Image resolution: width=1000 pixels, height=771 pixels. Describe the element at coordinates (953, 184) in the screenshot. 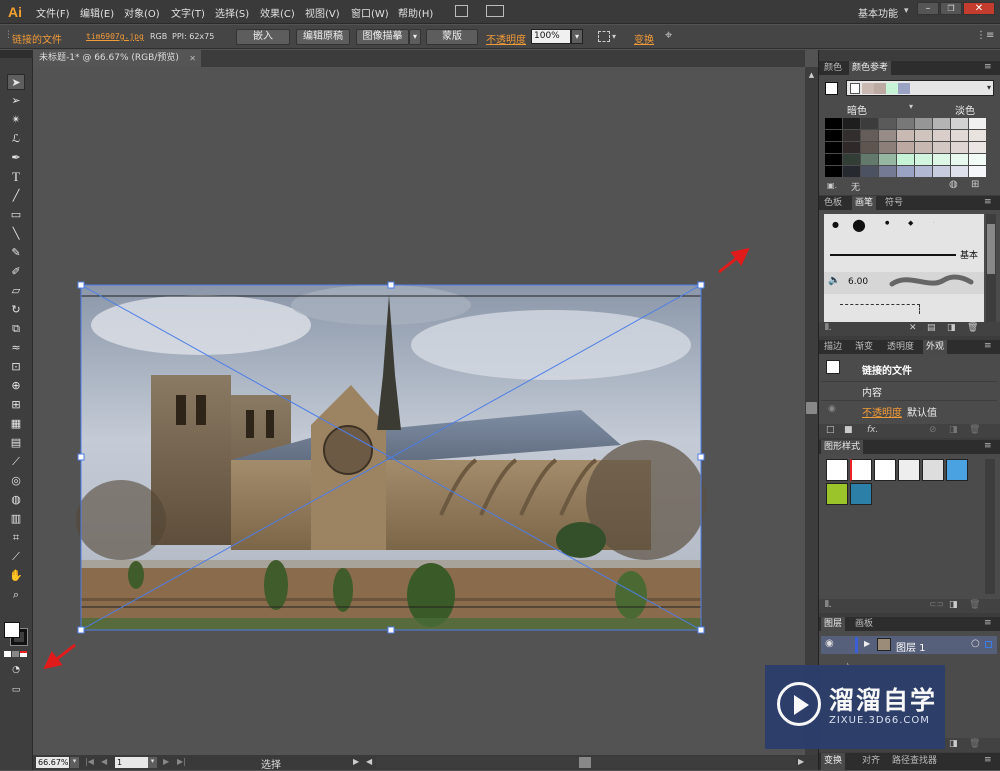

I see `limit-color-icon: ◍` at that location.